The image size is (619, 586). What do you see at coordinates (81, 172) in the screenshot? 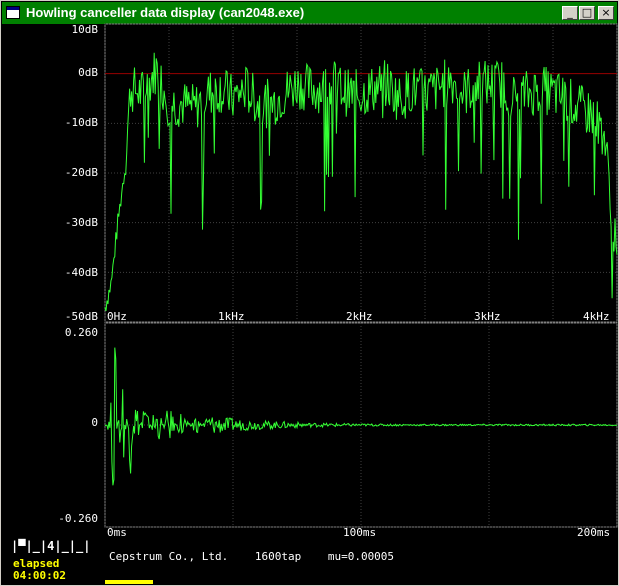
I see `spectrum-y-tick-label: -20dB` at bounding box center [81, 172].